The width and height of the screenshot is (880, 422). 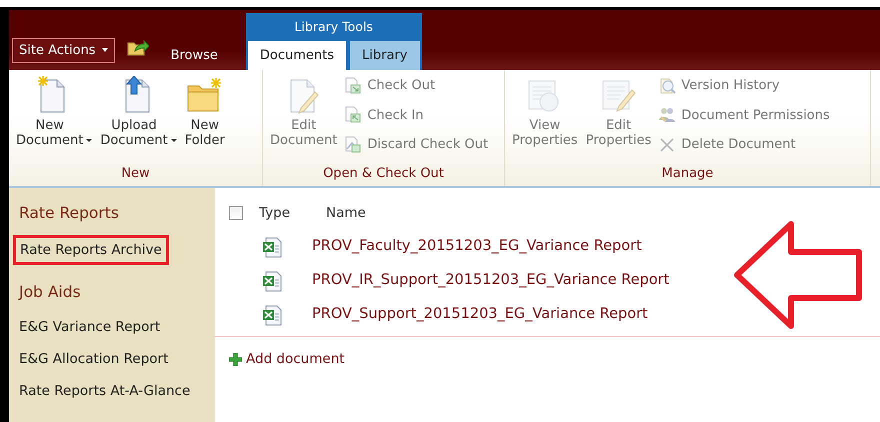 I want to click on ribbon-button: New Folder, so click(x=205, y=119).